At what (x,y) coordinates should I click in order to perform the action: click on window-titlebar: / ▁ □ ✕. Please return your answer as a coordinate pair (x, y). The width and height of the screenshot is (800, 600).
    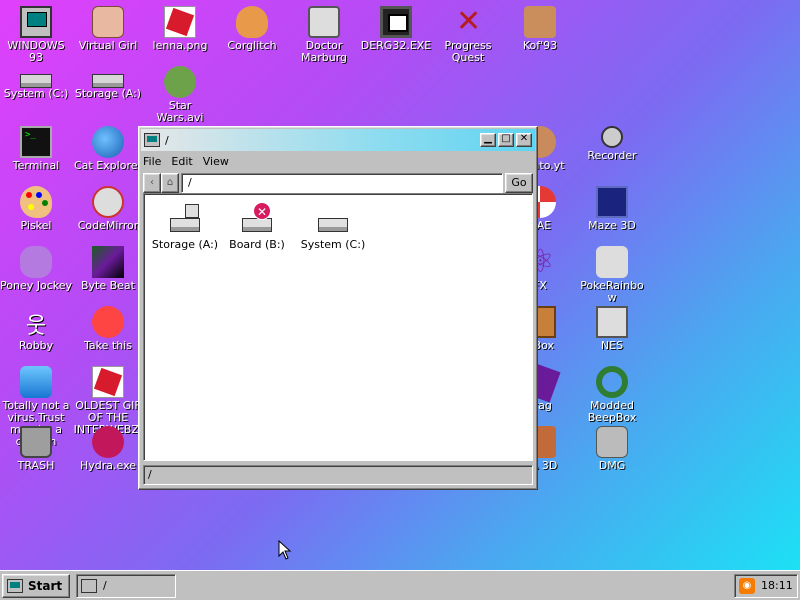
    Looking at the image, I should click on (338, 140).